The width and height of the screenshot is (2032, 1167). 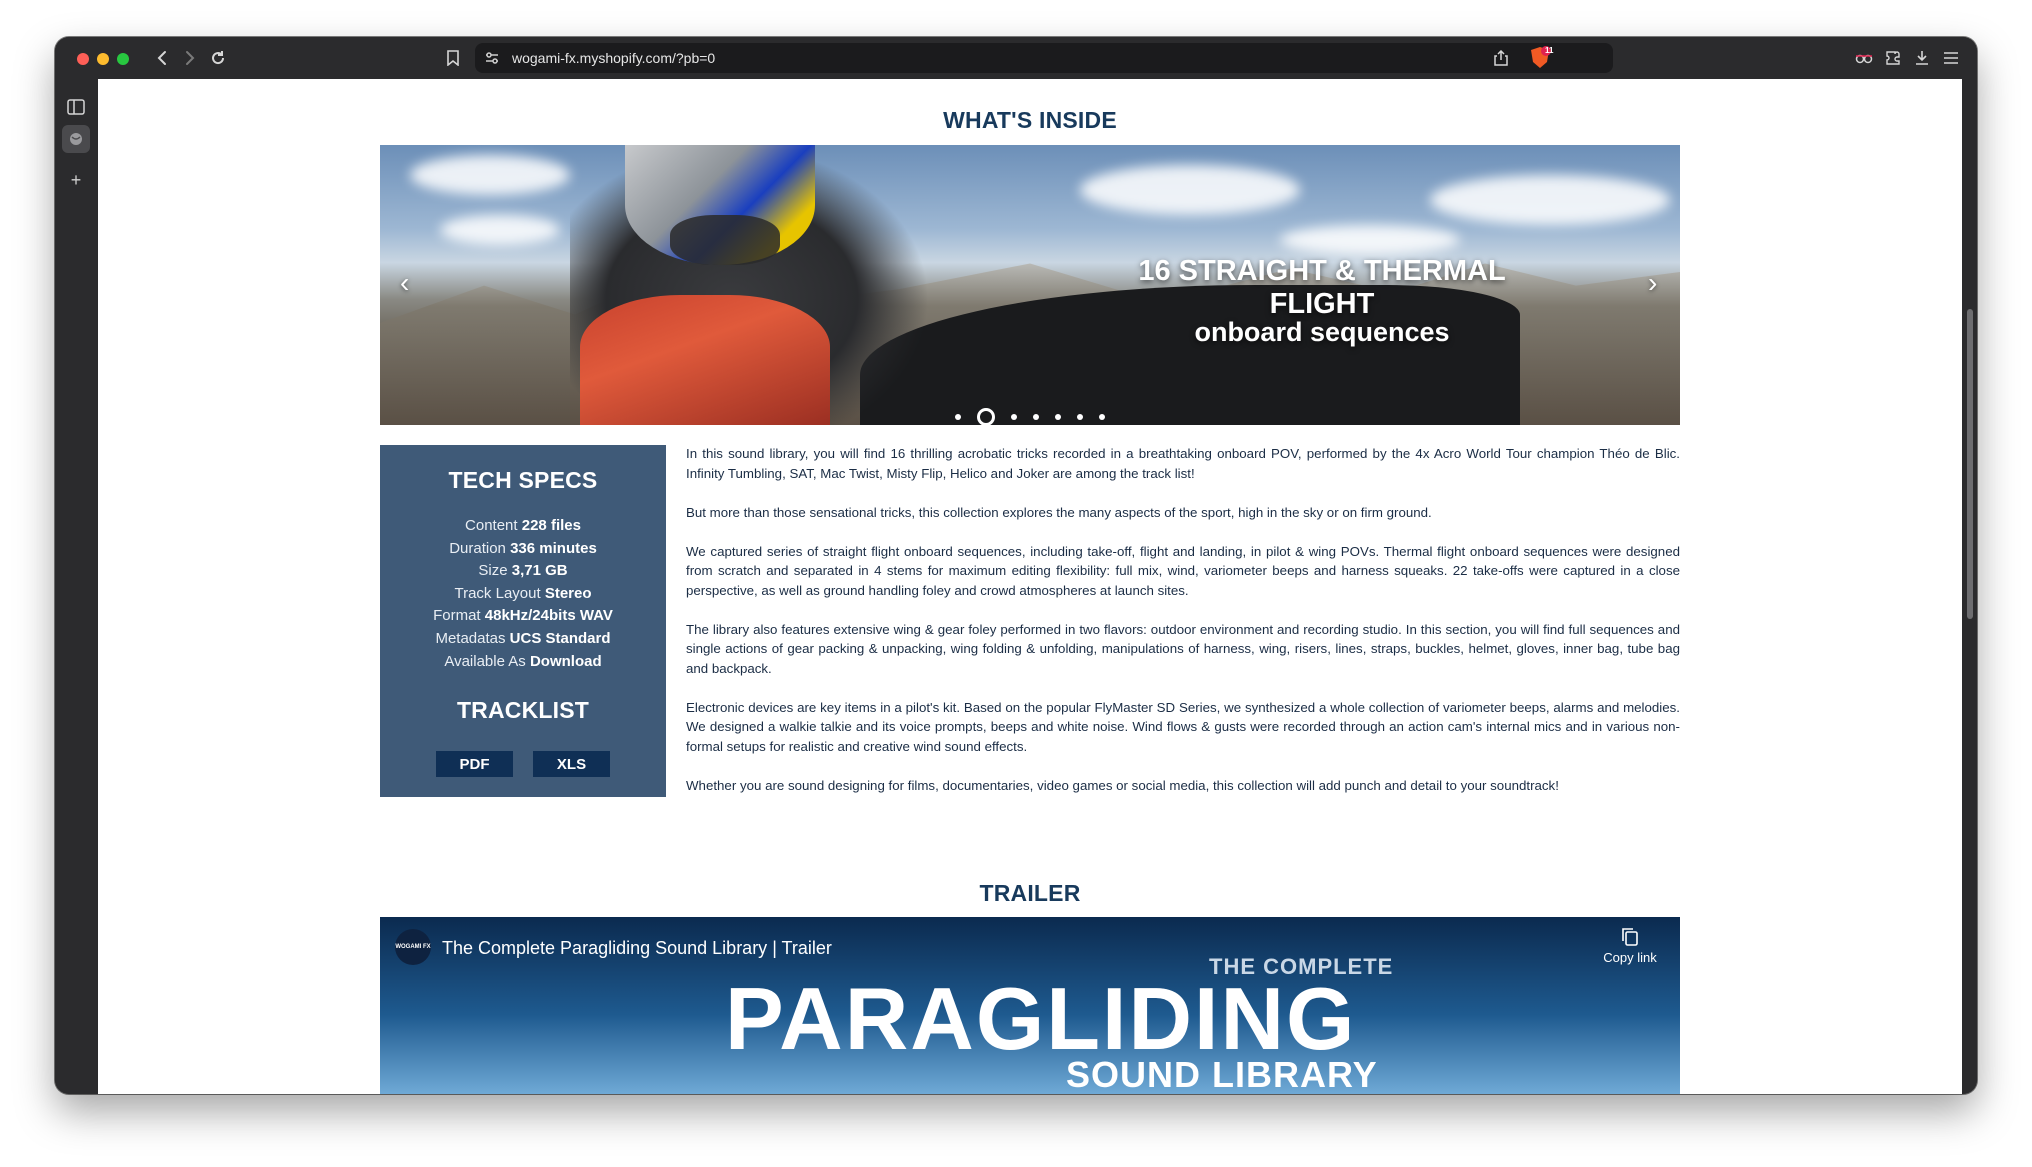 I want to click on shield-count-badge: 11, so click(x=1549, y=50).